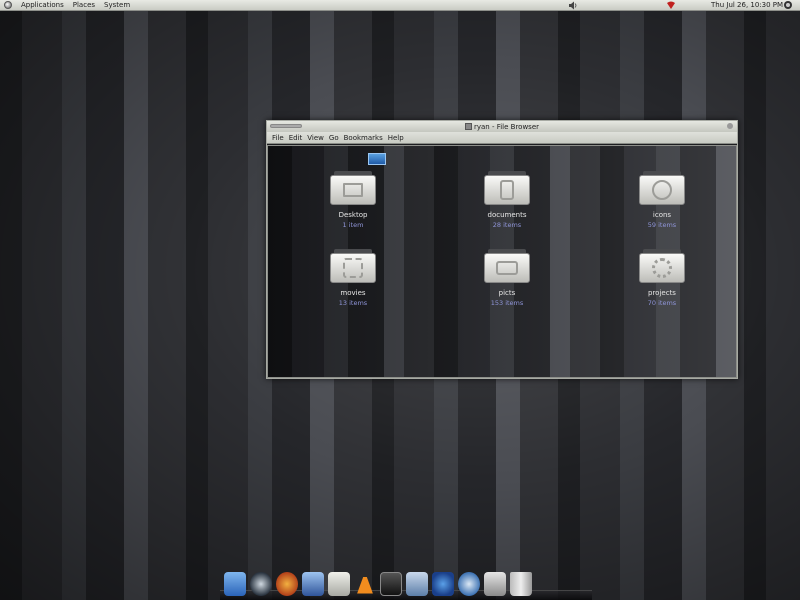 The image size is (800, 600). I want to click on window-menubar: File Edit View Go Bookmarks Help, so click(502, 138).